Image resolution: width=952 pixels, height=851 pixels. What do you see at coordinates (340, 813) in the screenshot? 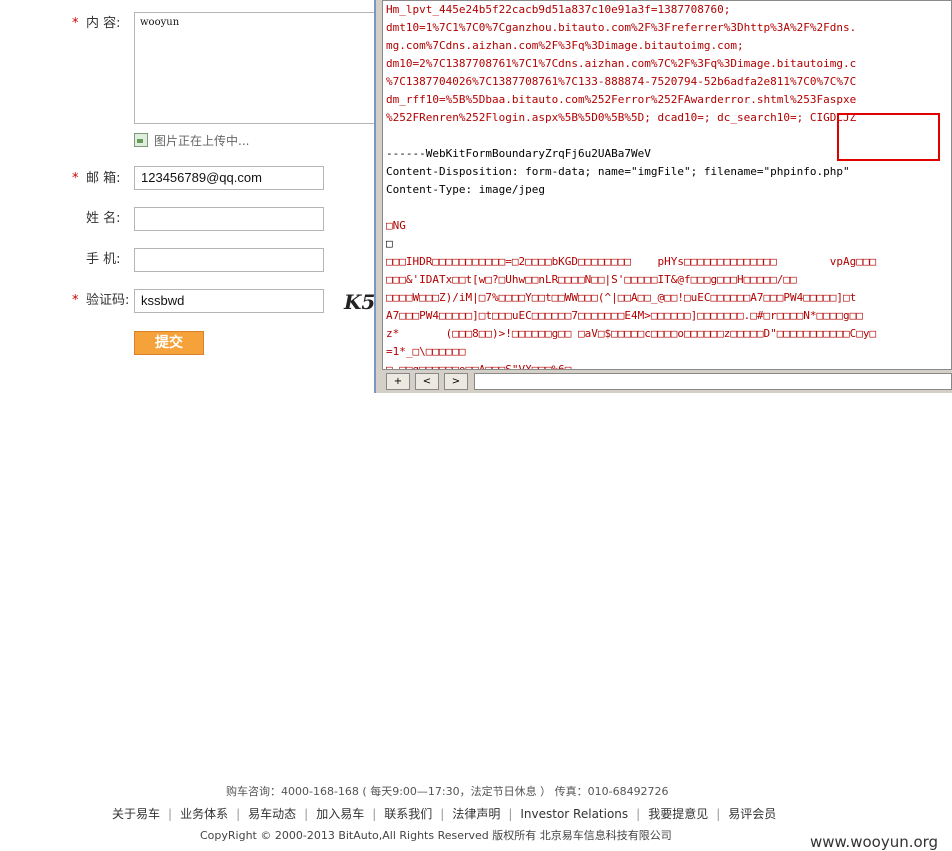
I see `footer-link: 加入易车` at bounding box center [340, 813].